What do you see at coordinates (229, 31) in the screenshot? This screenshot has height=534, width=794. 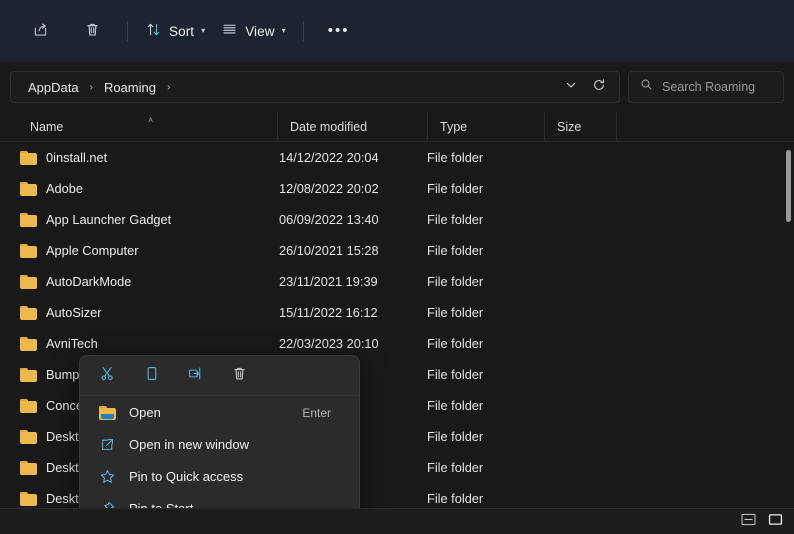 I see `view-icon` at bounding box center [229, 31].